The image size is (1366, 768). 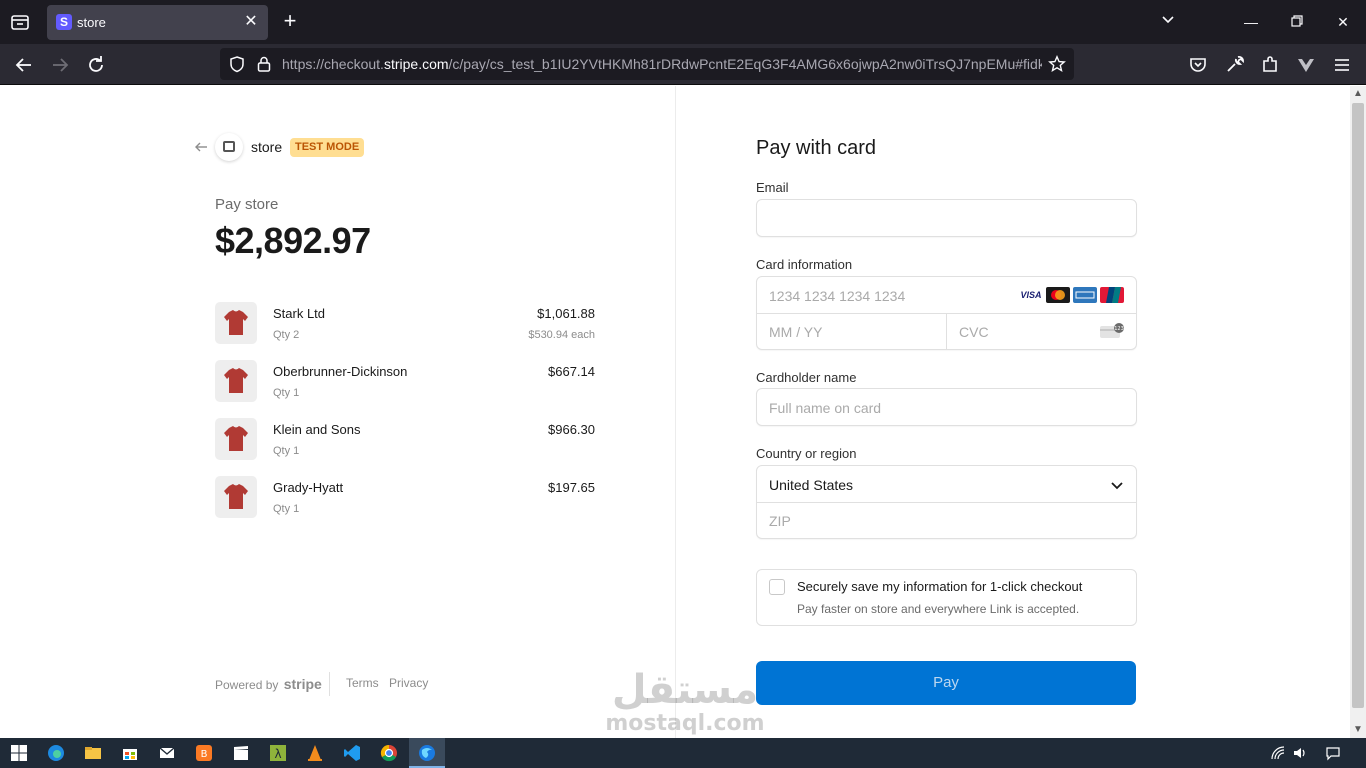 I want to click on wrench-icon, so click(x=1234, y=65).